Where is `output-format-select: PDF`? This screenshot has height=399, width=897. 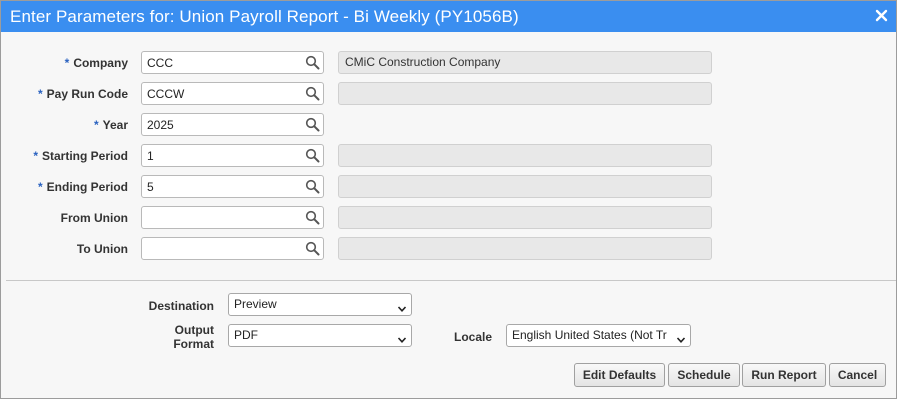 output-format-select: PDF is located at coordinates (320, 335).